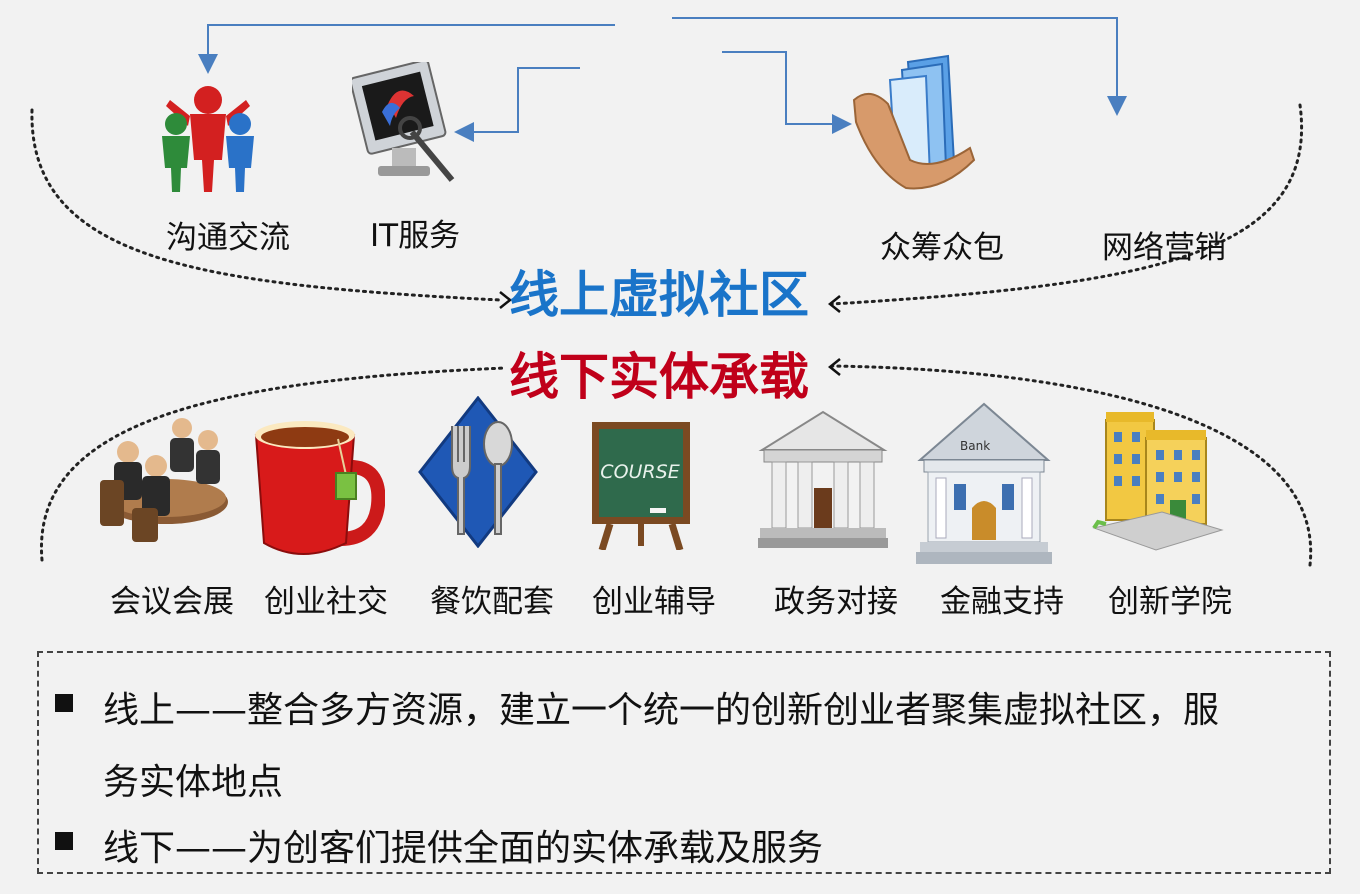 This screenshot has width=1360, height=894. What do you see at coordinates (403, 122) in the screenshot?
I see `computer-monitor-icon` at bounding box center [403, 122].